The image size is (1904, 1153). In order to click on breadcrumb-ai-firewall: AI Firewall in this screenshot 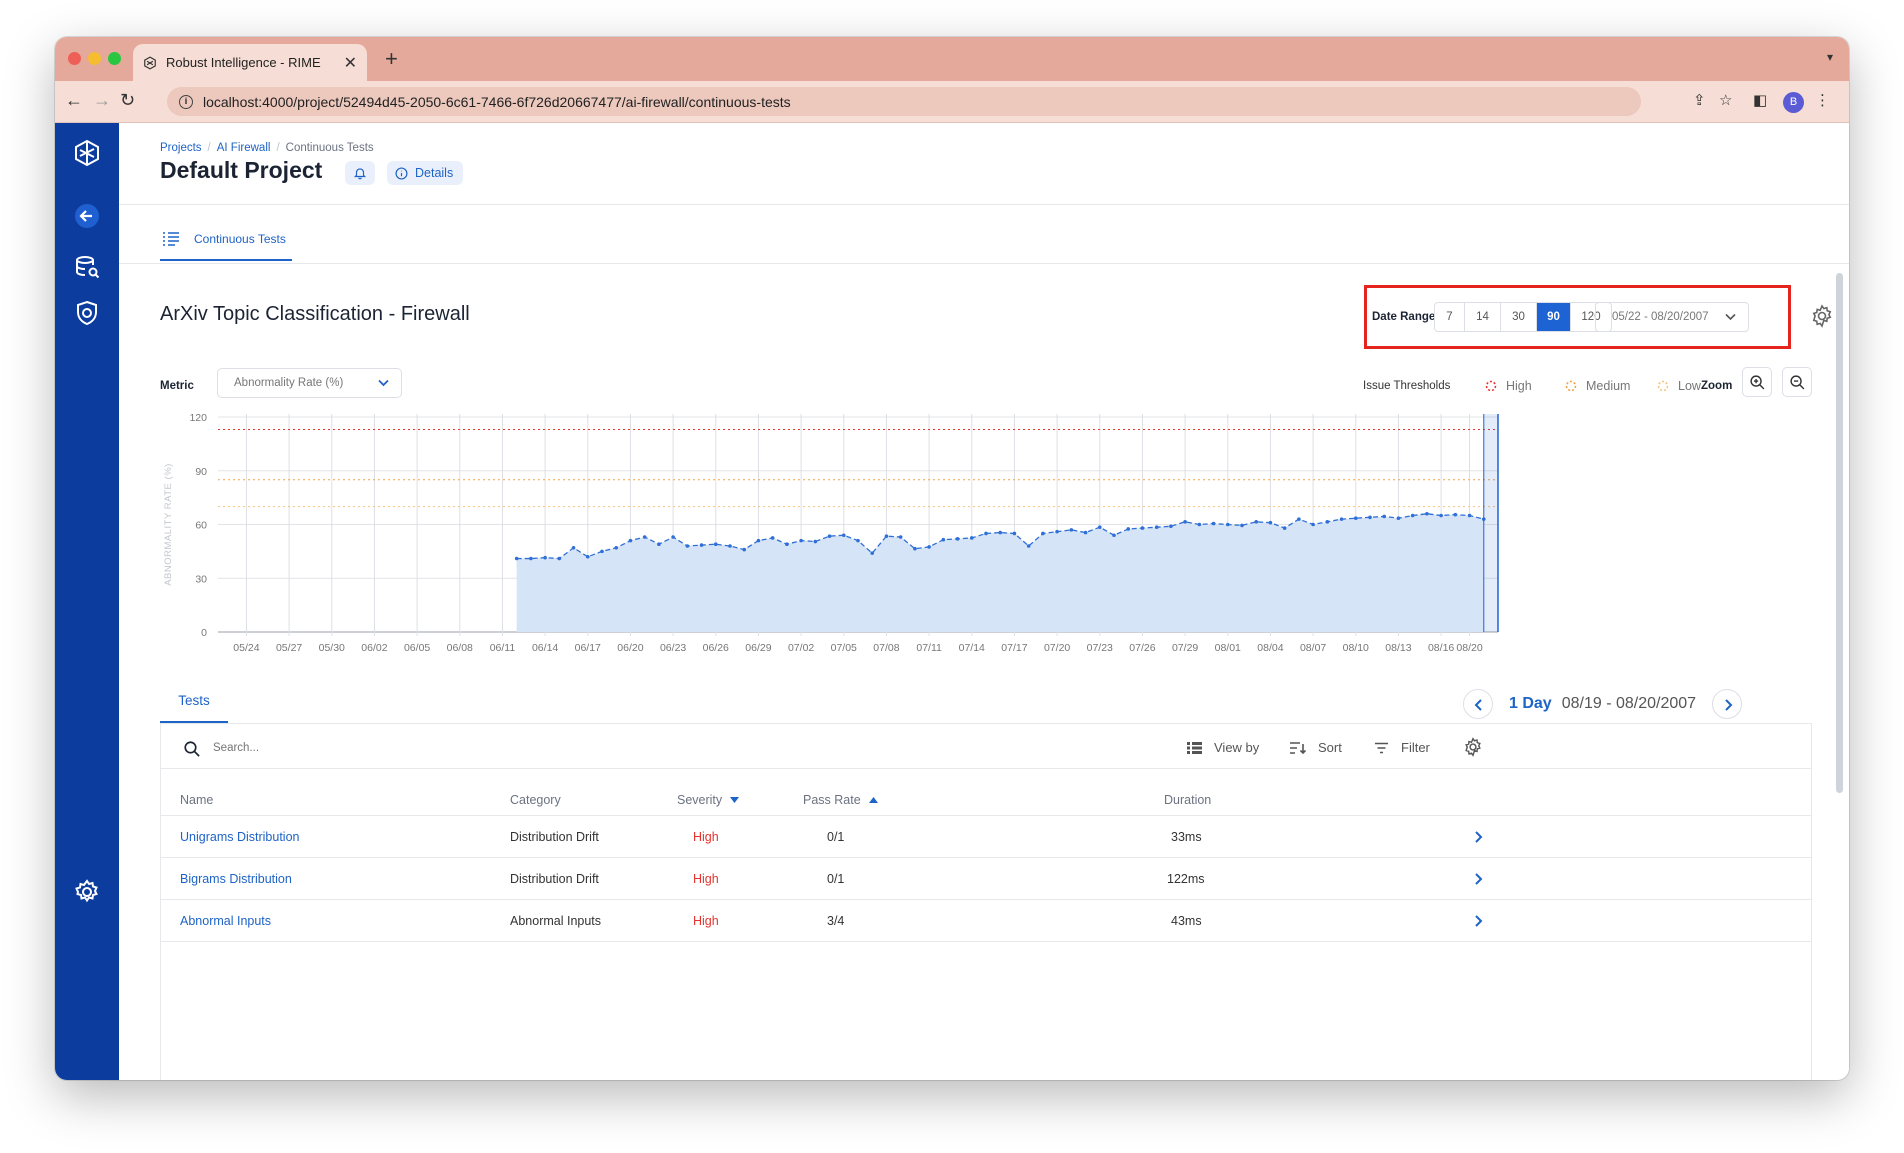, I will do `click(244, 148)`.